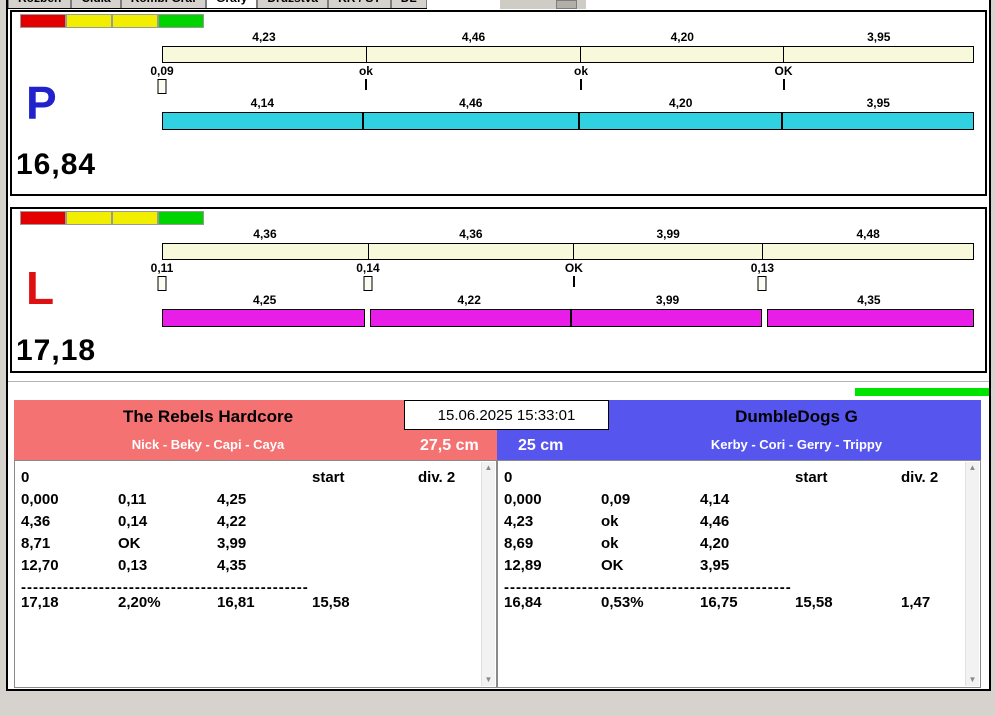  I want to click on upper-split-times: 4,36 4,36 3,99 4,48, so click(568, 234).